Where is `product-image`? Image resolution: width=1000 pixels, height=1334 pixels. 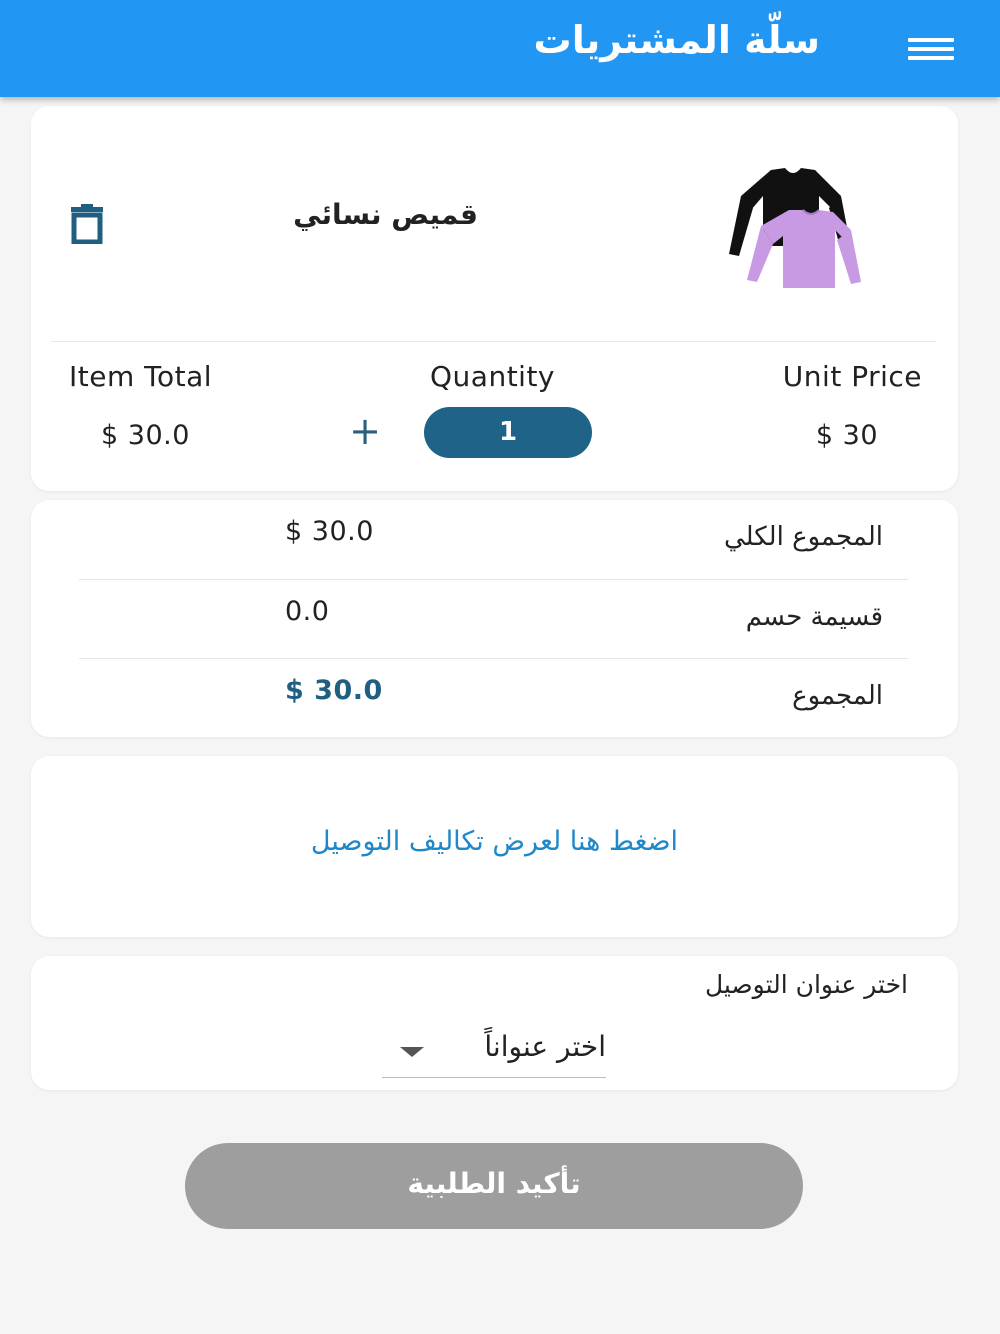
product-image is located at coordinates (795, 228).